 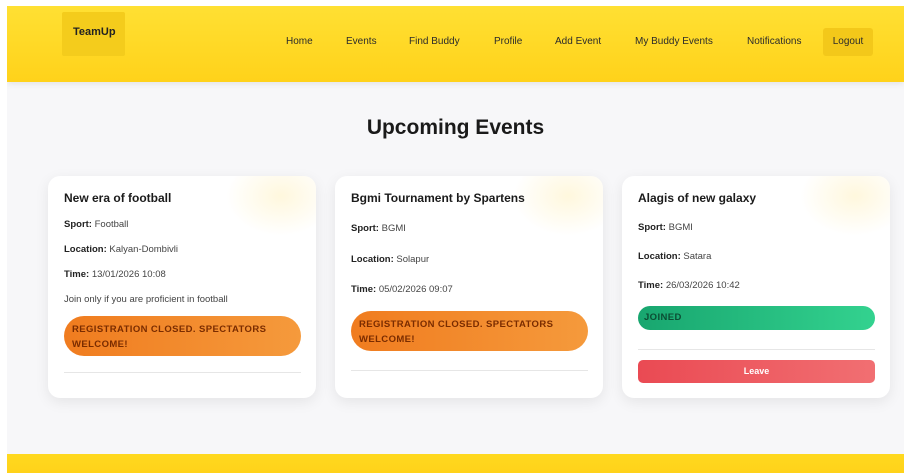 What do you see at coordinates (848, 42) in the screenshot?
I see `logout-button: Logout` at bounding box center [848, 42].